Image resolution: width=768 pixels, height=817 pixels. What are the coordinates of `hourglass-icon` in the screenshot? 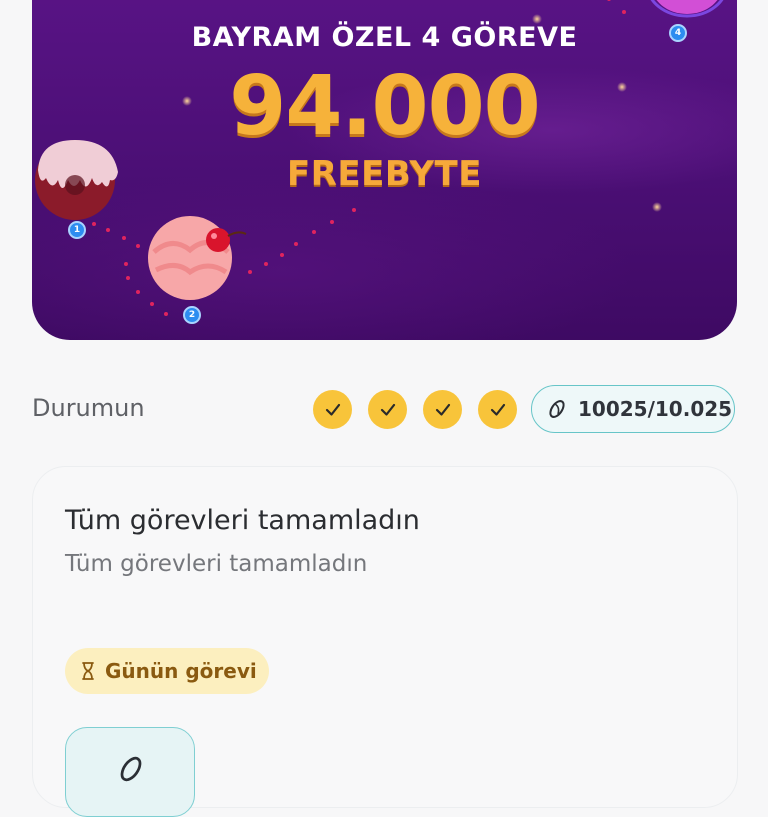 It's located at (88, 671).